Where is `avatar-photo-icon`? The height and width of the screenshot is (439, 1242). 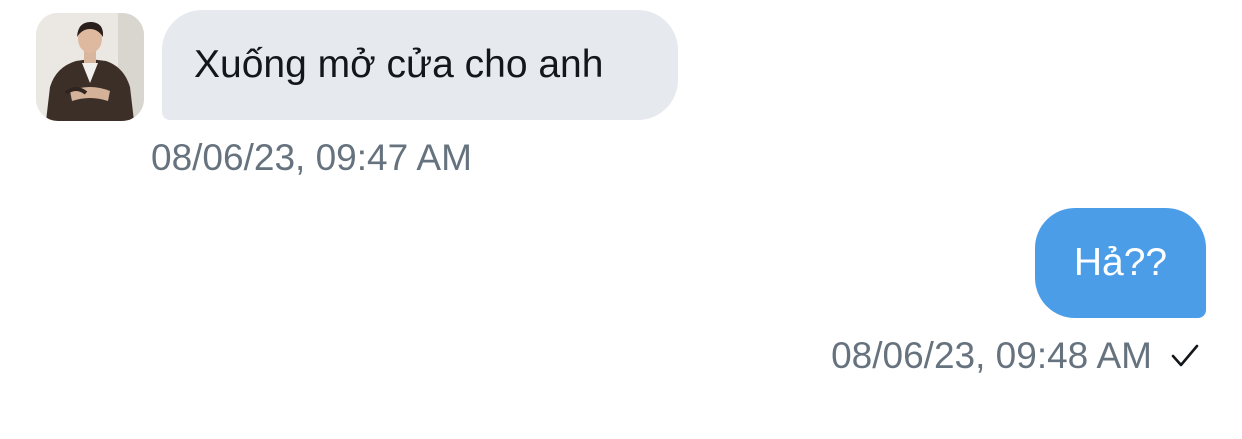 avatar-photo-icon is located at coordinates (90, 67).